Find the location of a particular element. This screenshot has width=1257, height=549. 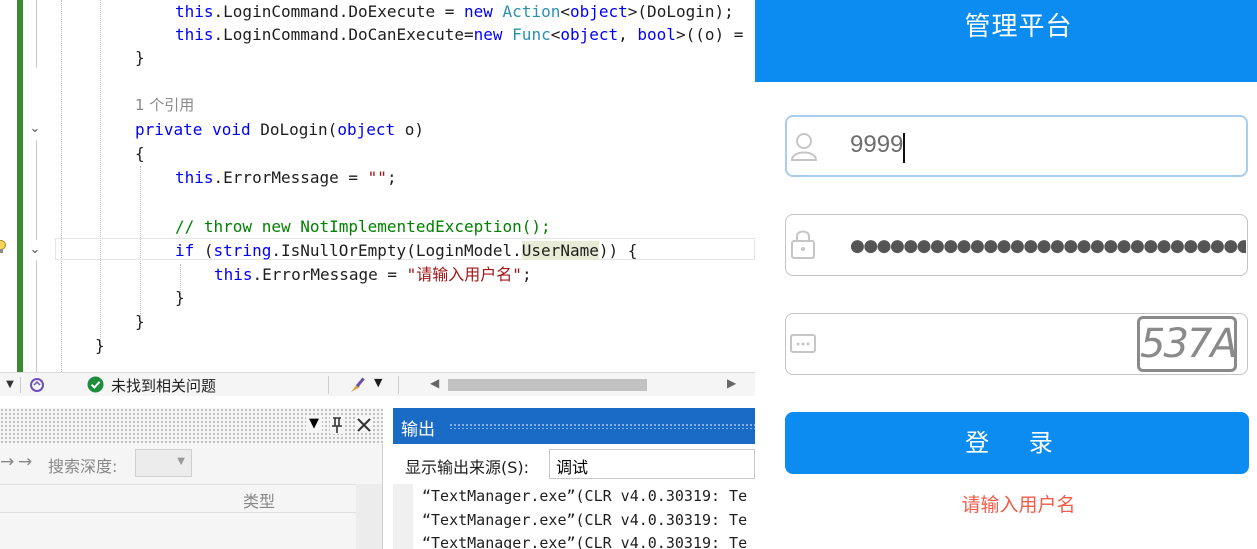

username-value: 9999 is located at coordinates (877, 144).